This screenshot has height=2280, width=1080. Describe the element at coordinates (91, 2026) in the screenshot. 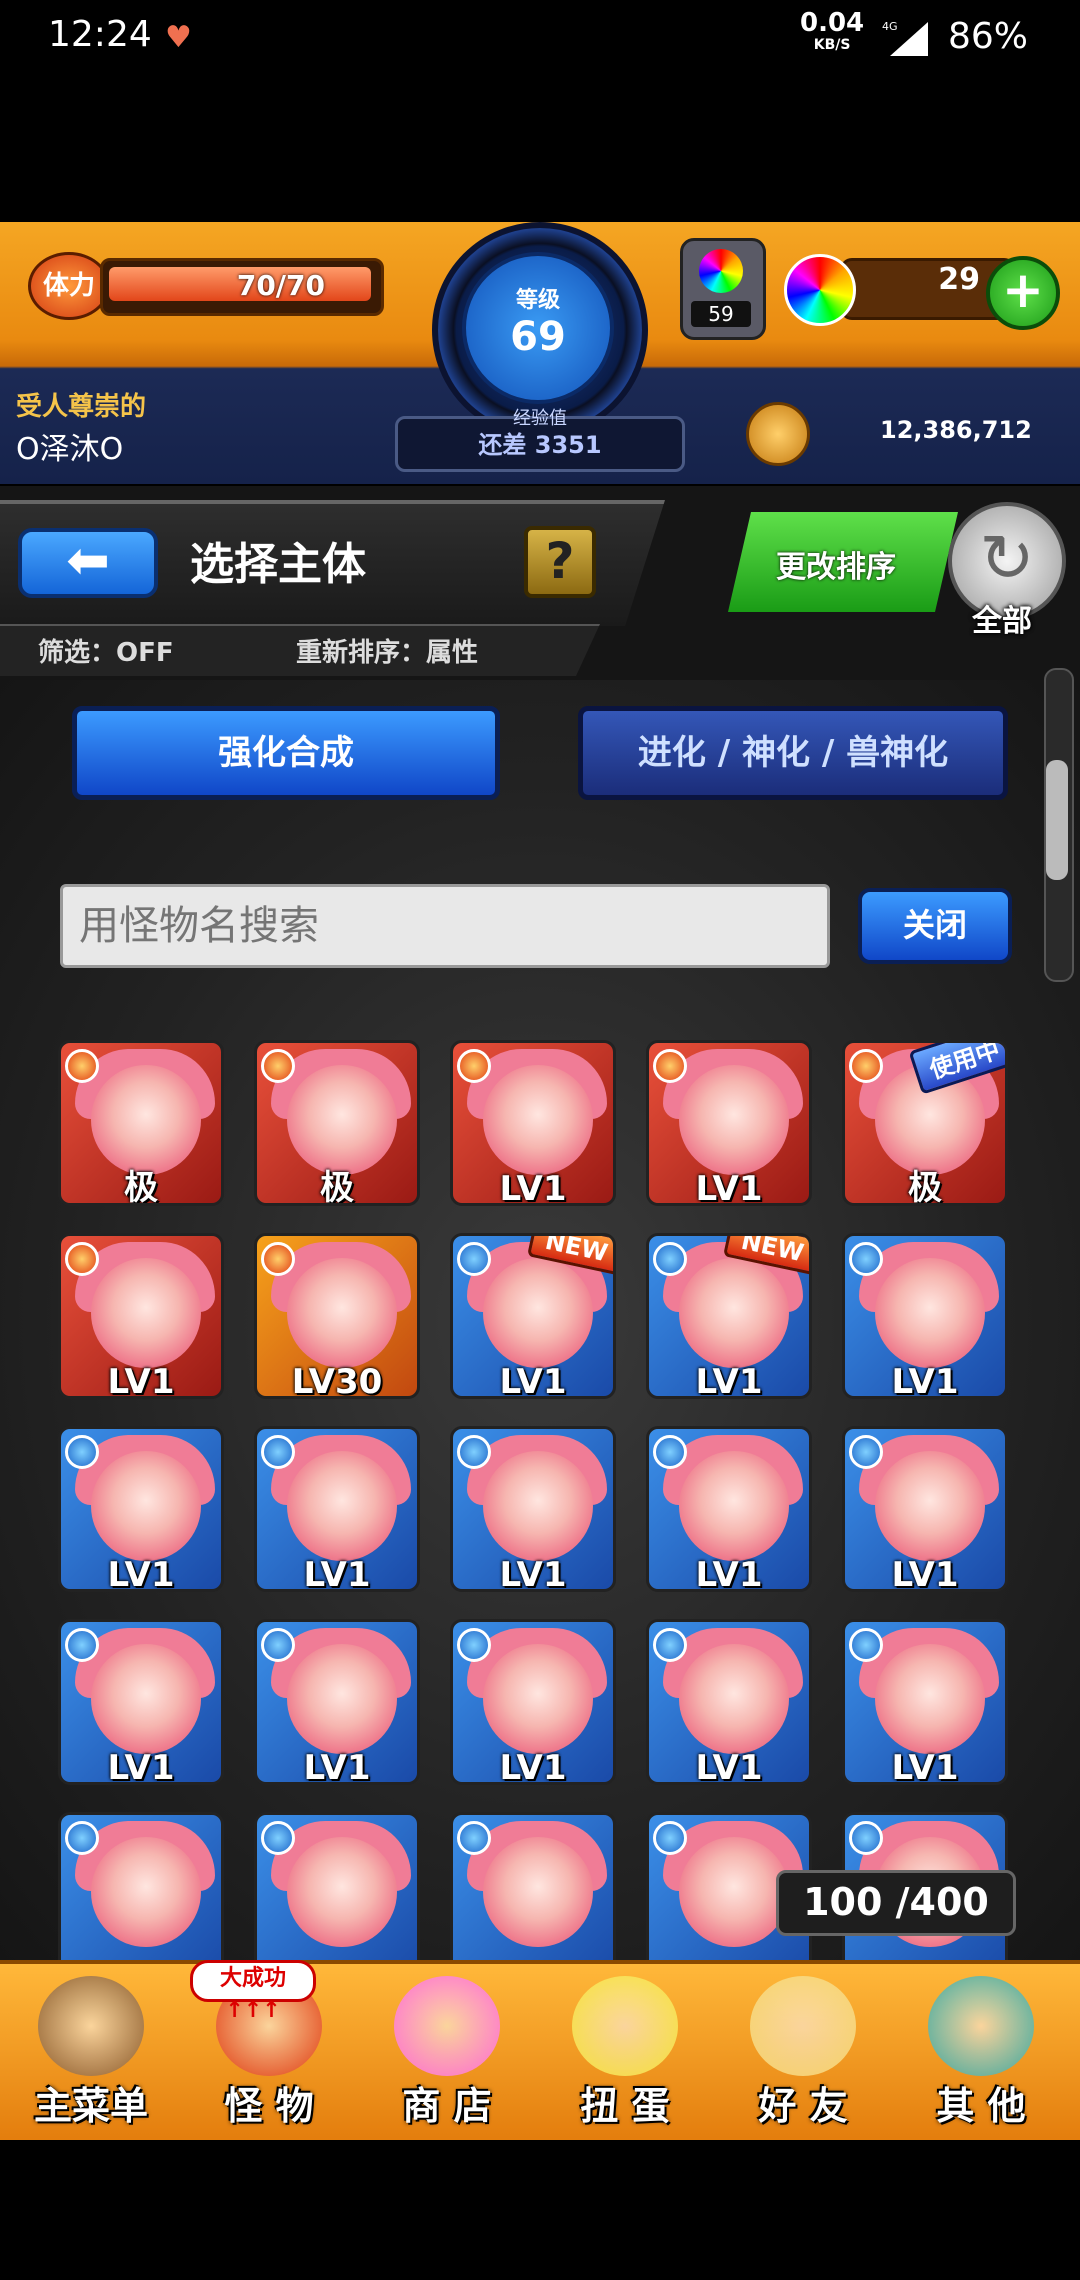

I see `castle-icon` at that location.